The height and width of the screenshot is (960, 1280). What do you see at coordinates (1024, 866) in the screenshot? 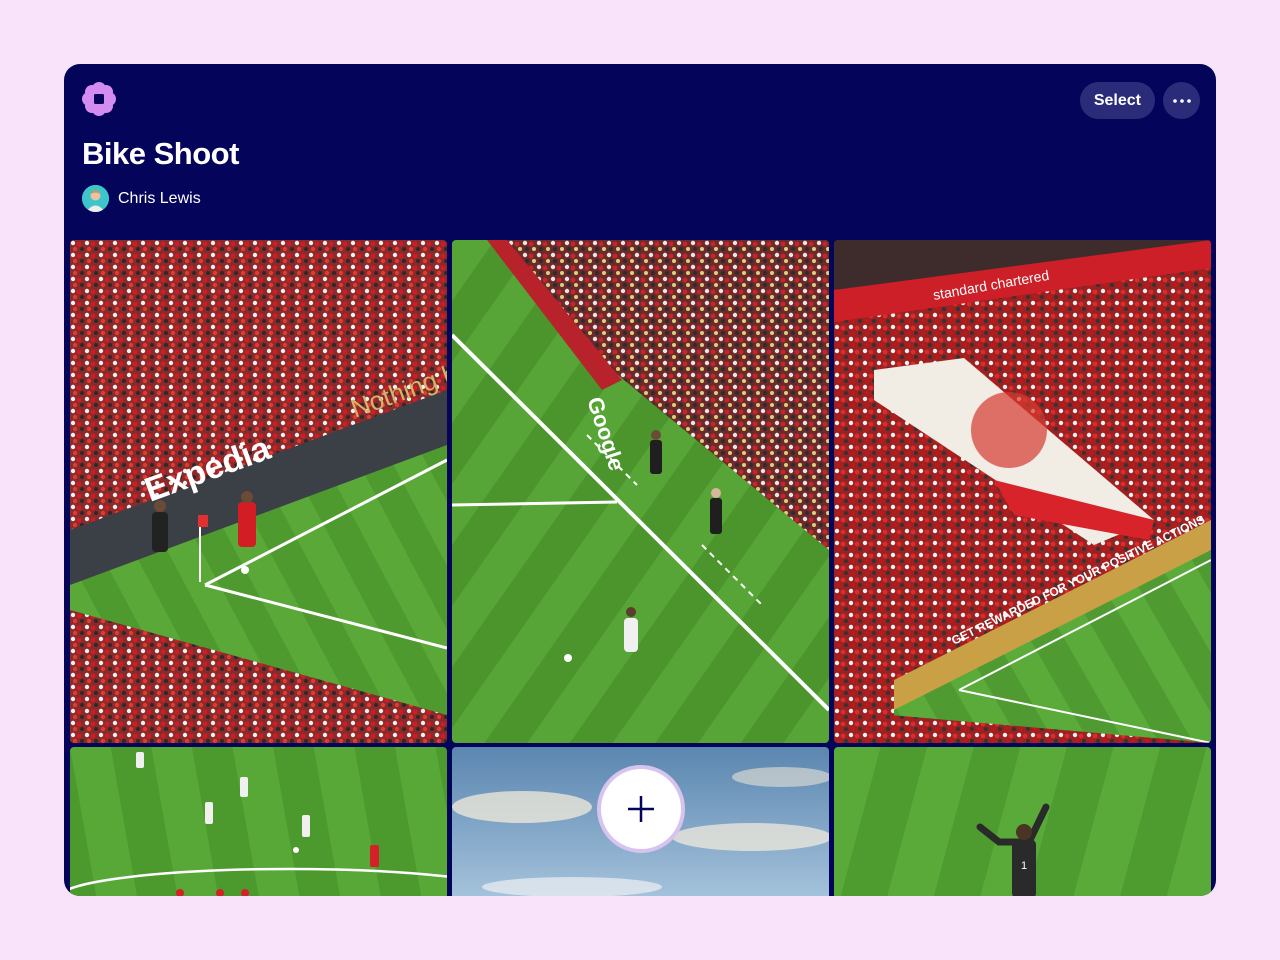
I see `svg-text: 1` at bounding box center [1024, 866].